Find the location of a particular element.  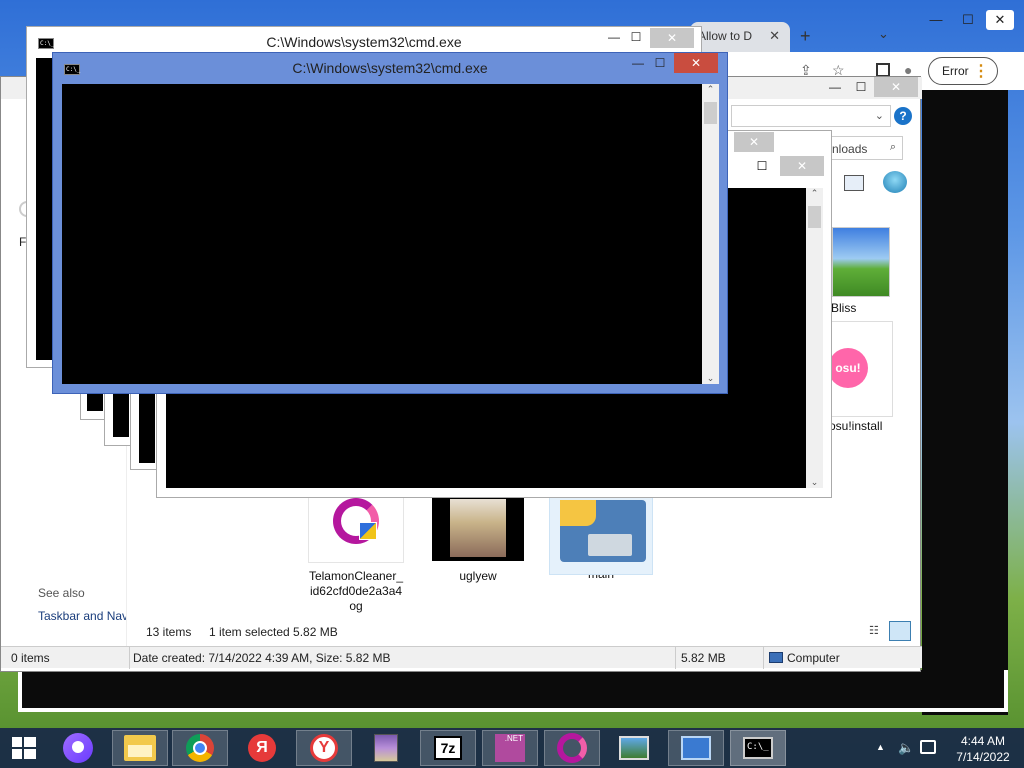

computer-icon is located at coordinates (776, 657).